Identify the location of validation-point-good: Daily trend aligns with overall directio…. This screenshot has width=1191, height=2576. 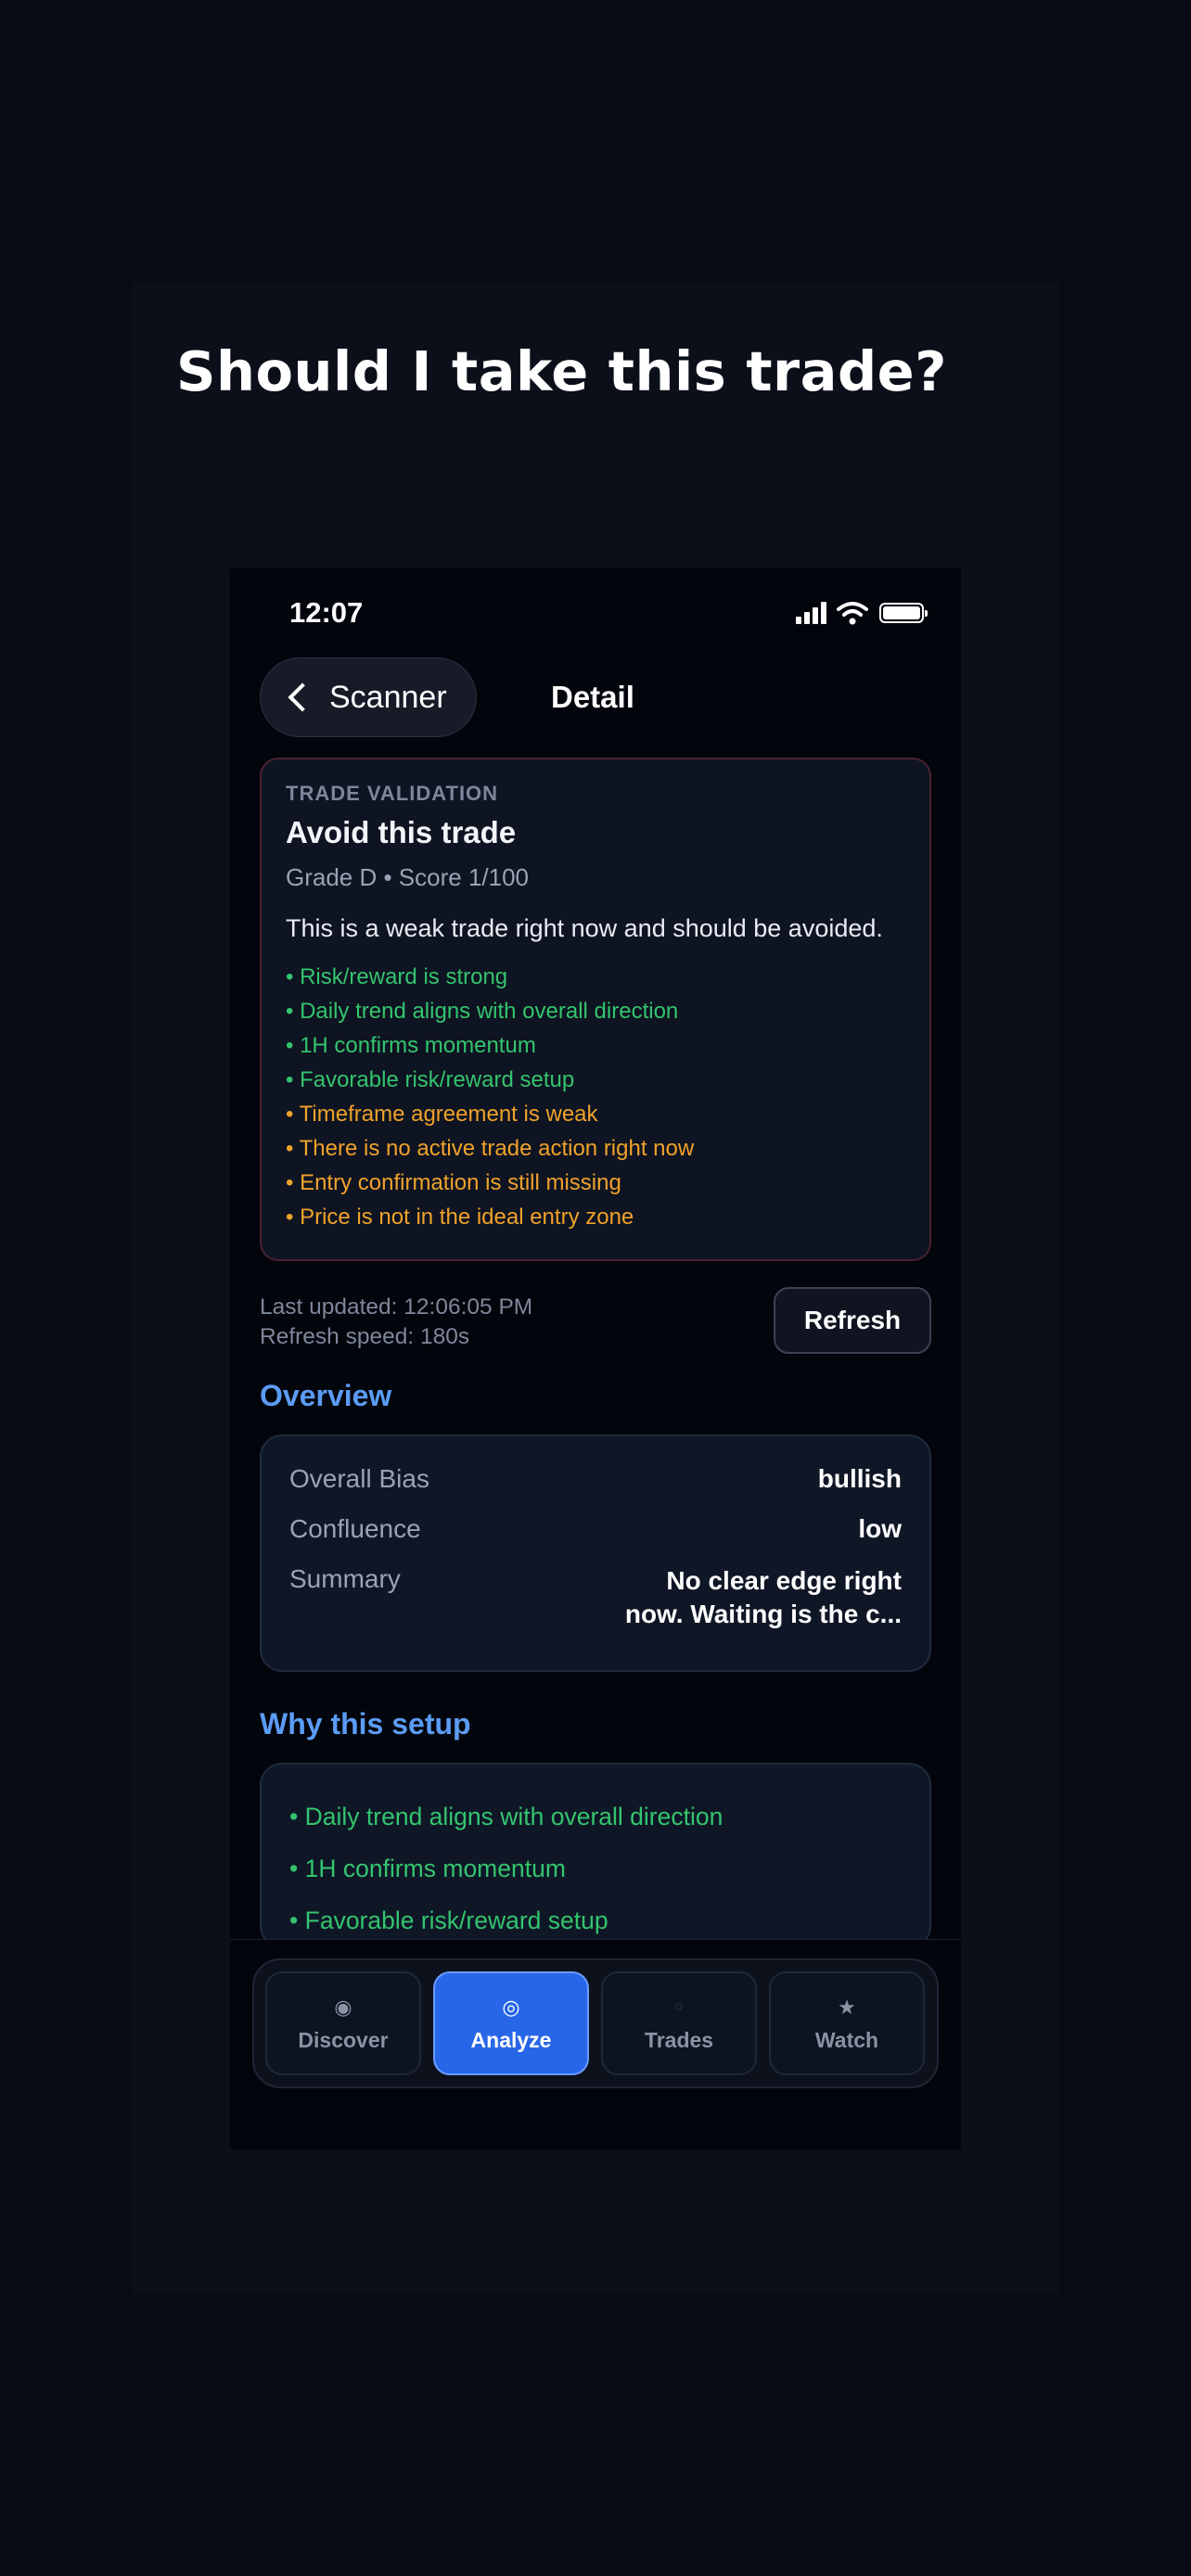
(595, 1011).